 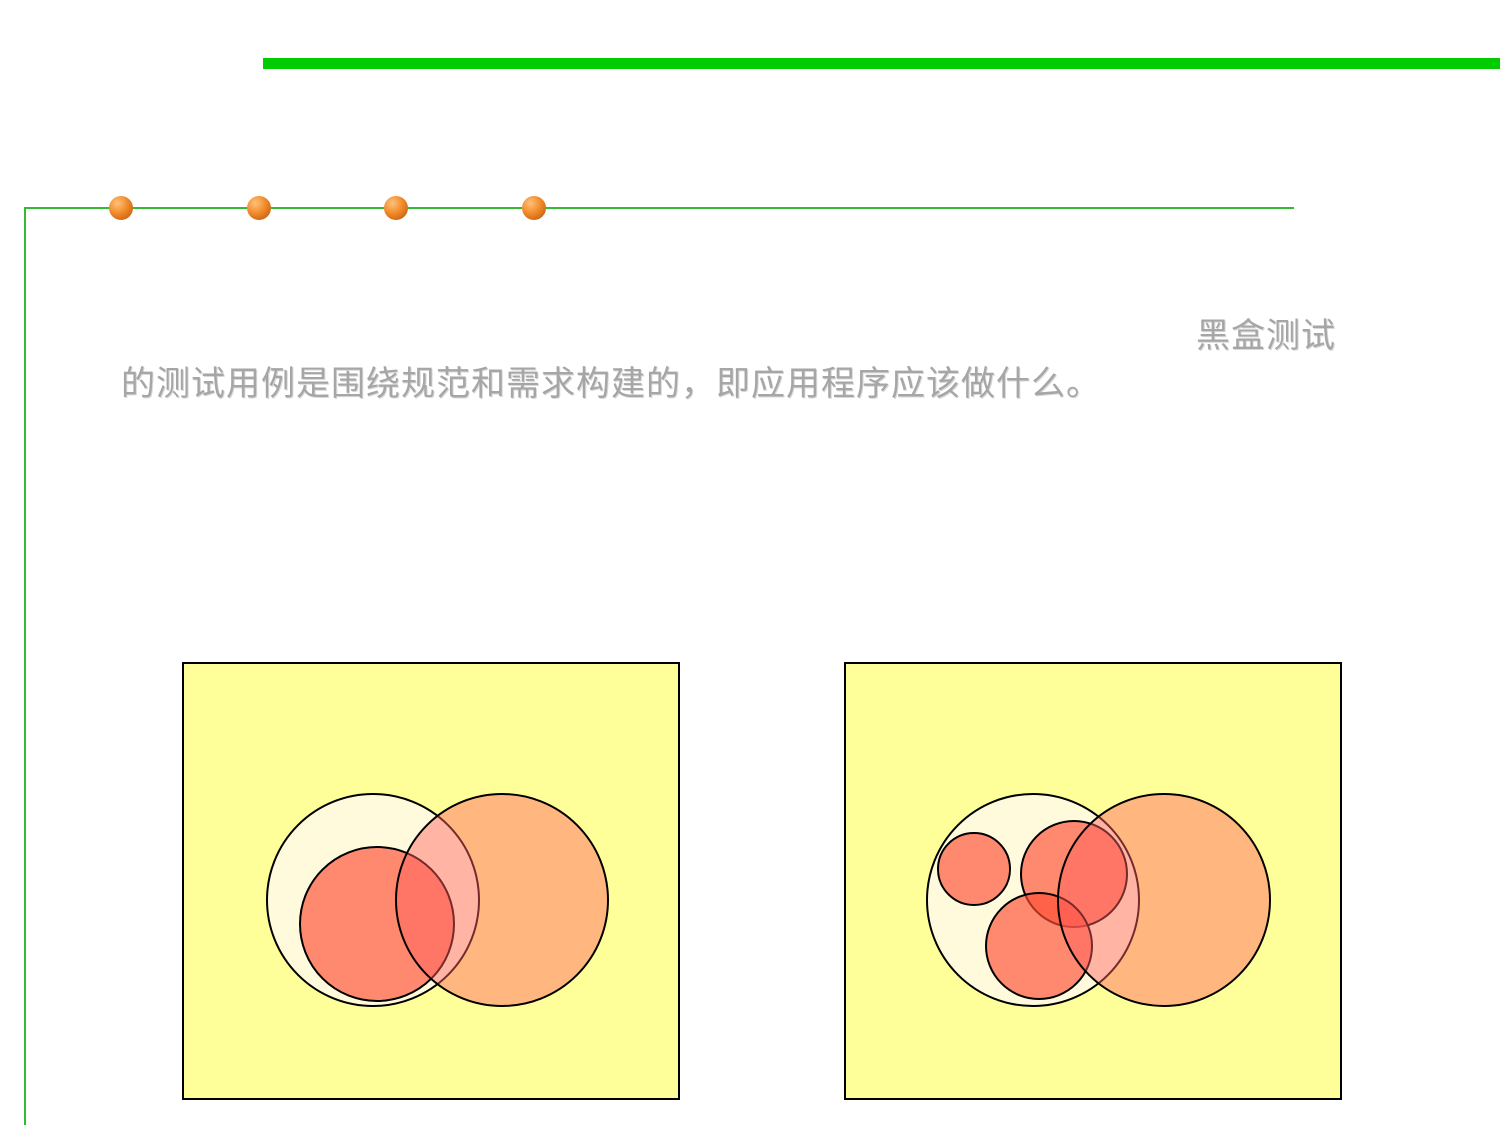 What do you see at coordinates (974, 869) in the screenshot?
I see `test-circle-small` at bounding box center [974, 869].